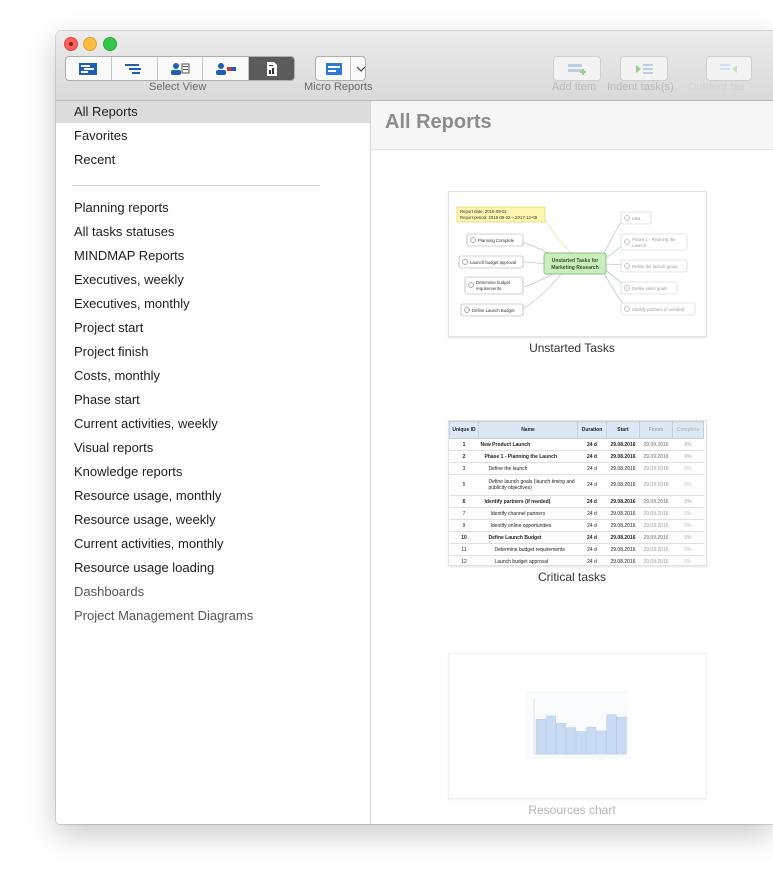  I want to click on add-item-icon, so click(577, 69).